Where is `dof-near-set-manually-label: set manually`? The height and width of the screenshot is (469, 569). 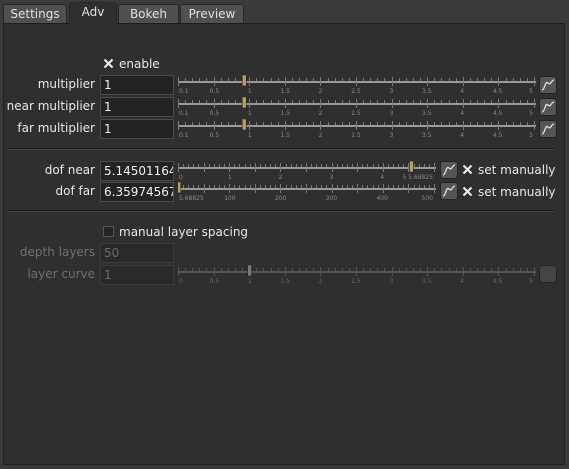 dof-near-set-manually-label: set manually is located at coordinates (517, 170).